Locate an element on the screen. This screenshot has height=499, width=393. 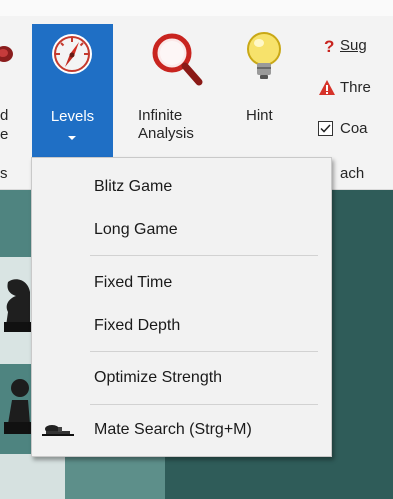
menu-item-long-game: Long Game is located at coordinates (181, 230).